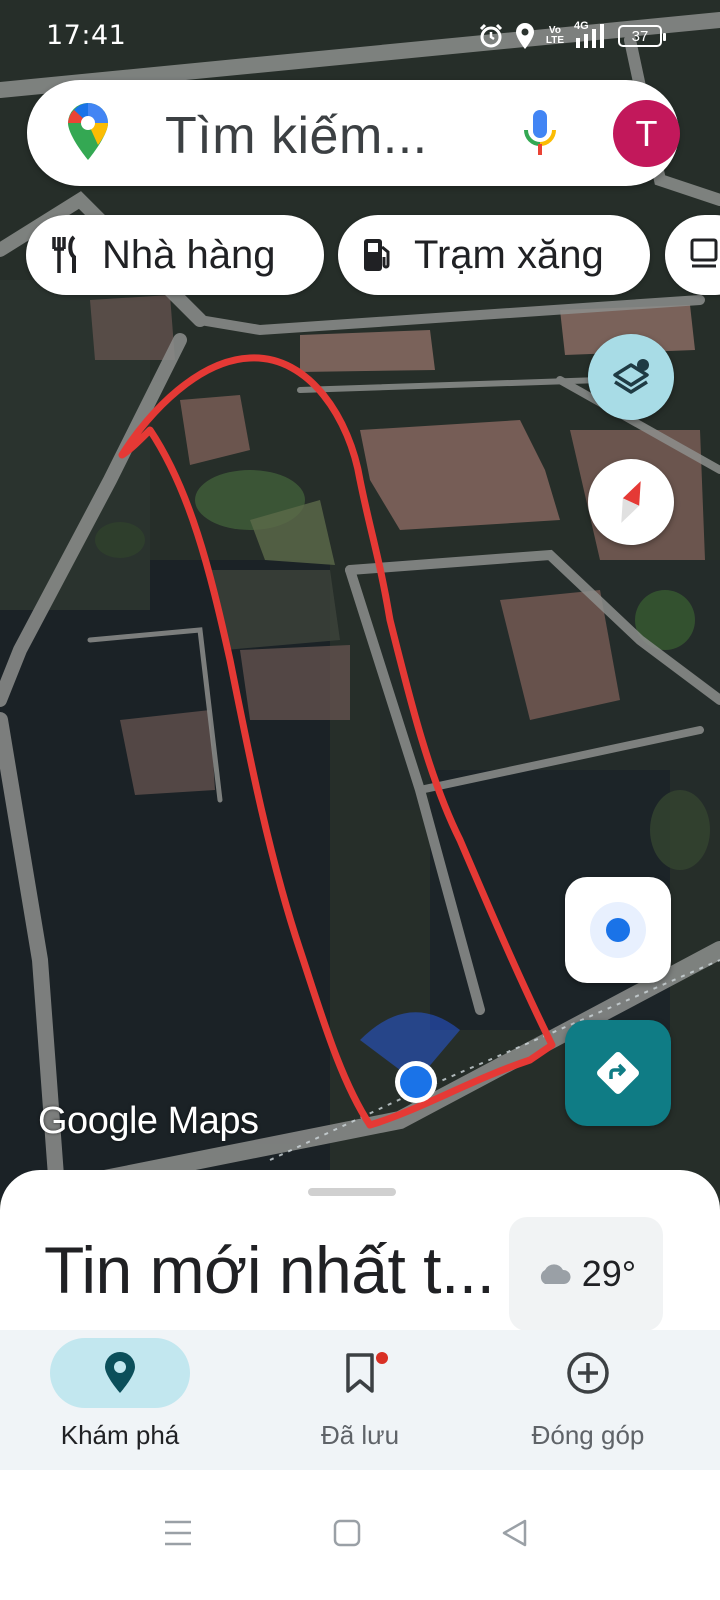 Image resolution: width=720 pixels, height=1600 pixels. I want to click on directions-icon, so click(618, 1073).